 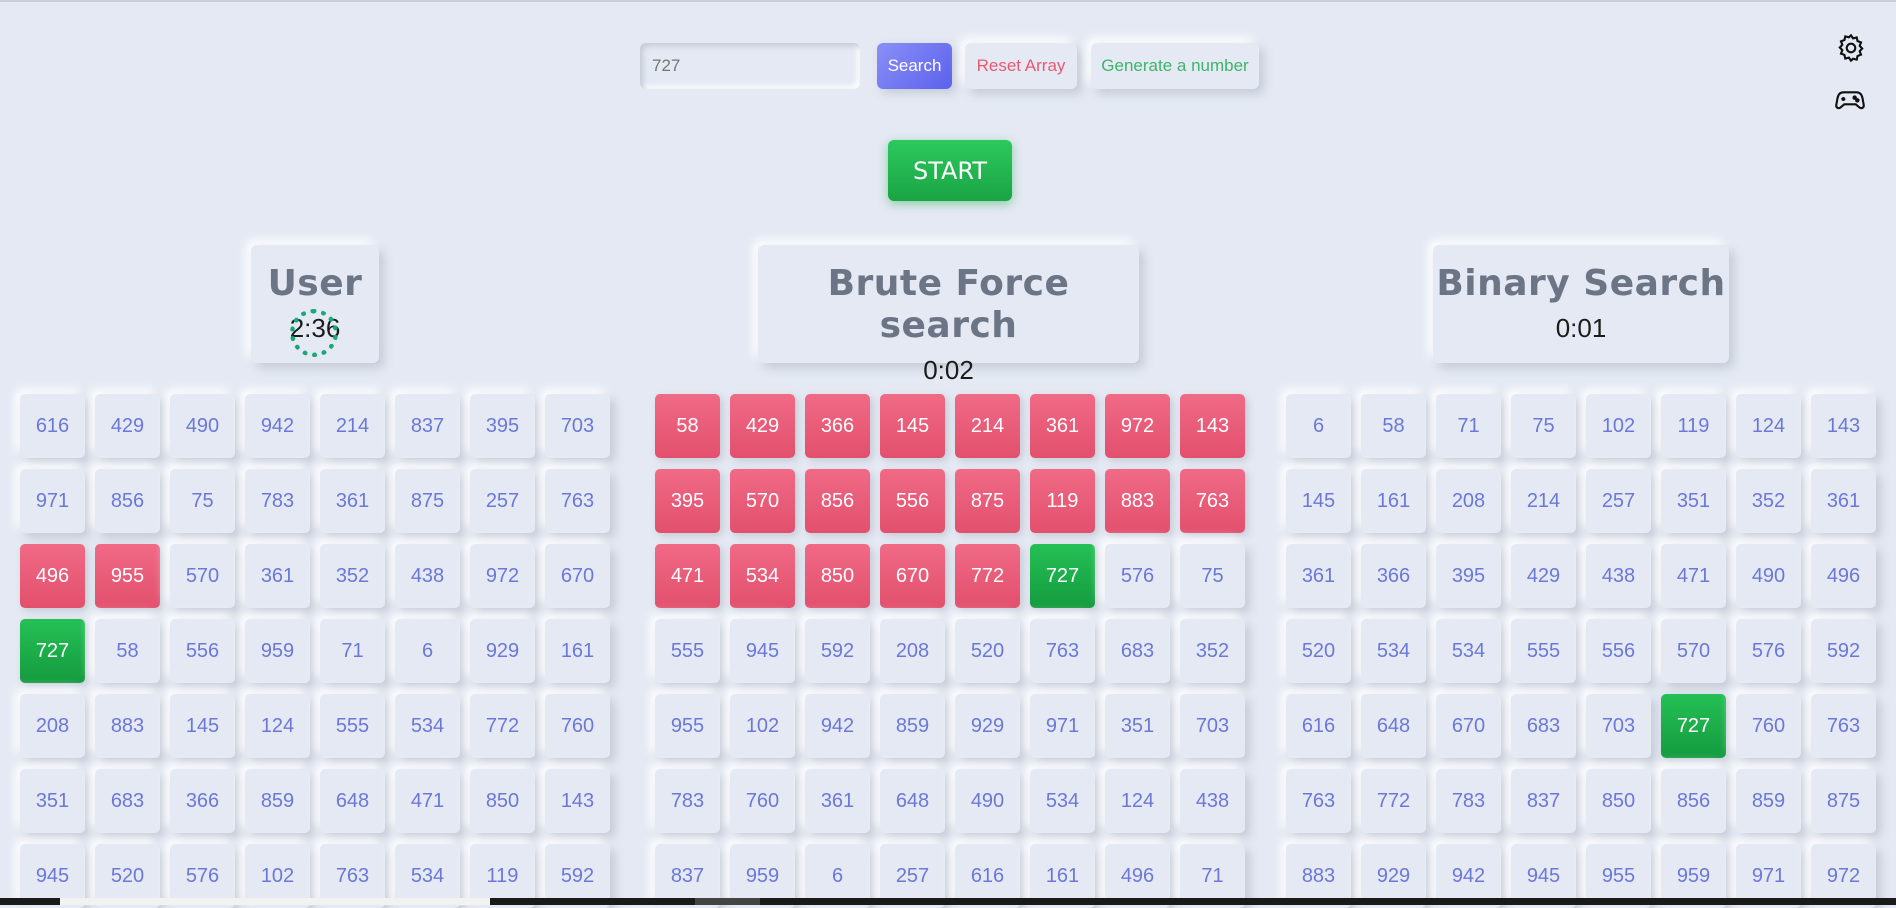 I want to click on generate-number-button: Generate a number, so click(x=1175, y=66).